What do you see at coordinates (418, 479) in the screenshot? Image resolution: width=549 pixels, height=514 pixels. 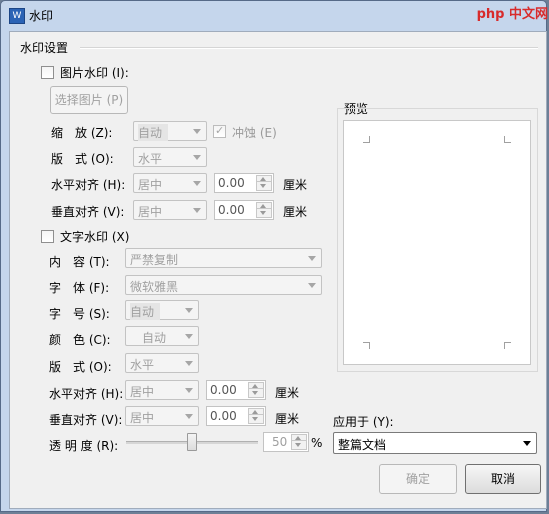 I see `ok-button: 确定` at bounding box center [418, 479].